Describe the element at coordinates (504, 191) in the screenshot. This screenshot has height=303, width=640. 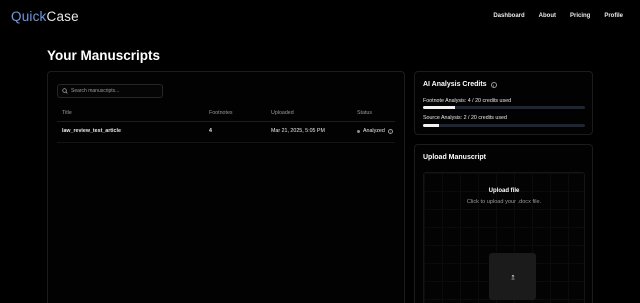
I see `dropzone-title: Upload file` at that location.